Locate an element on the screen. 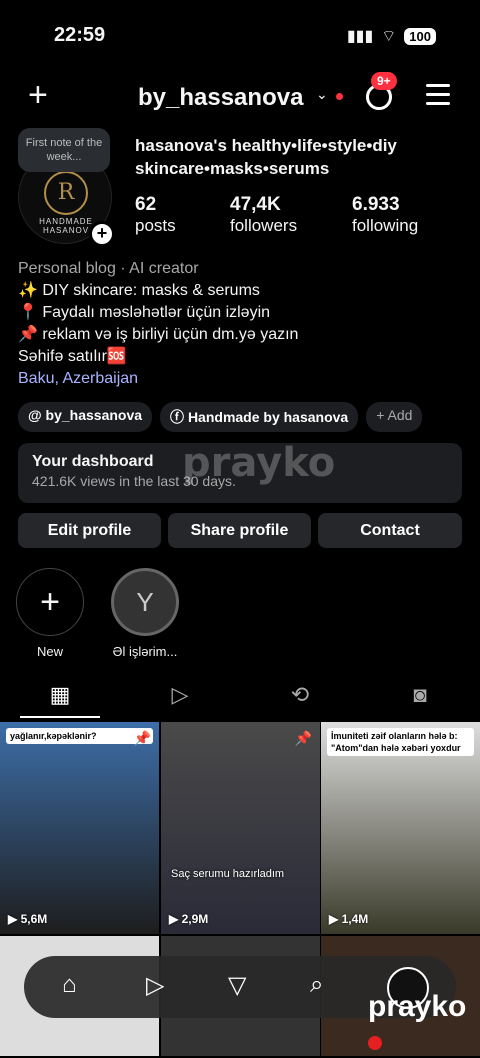  highlight-new: + New is located at coordinates (50, 613).